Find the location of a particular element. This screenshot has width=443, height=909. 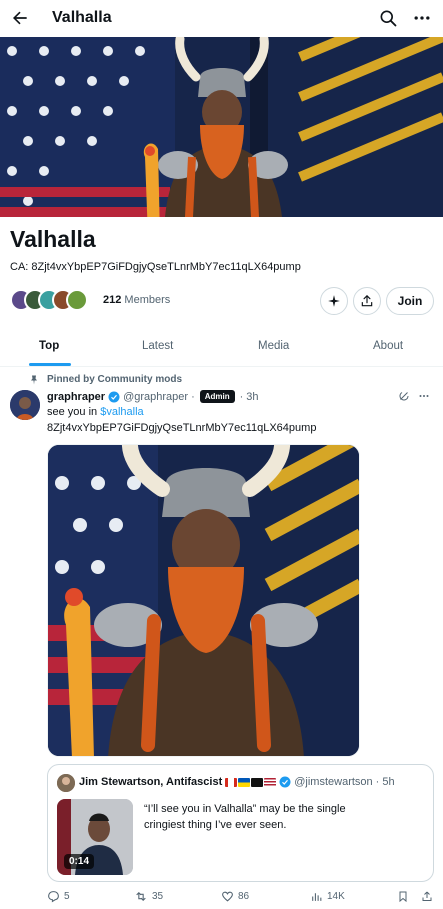

community-tabs: Top Latest Media About is located at coordinates (221, 347).